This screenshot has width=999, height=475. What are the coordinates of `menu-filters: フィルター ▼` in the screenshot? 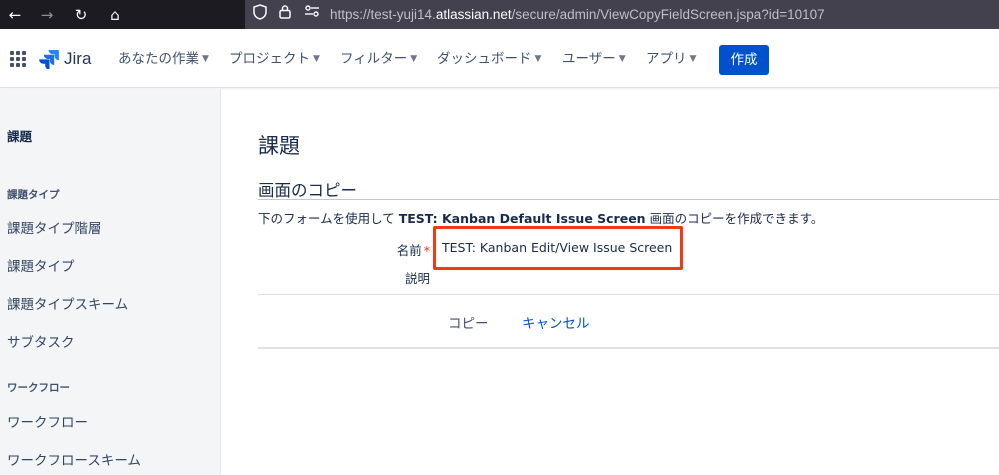 It's located at (378, 59).